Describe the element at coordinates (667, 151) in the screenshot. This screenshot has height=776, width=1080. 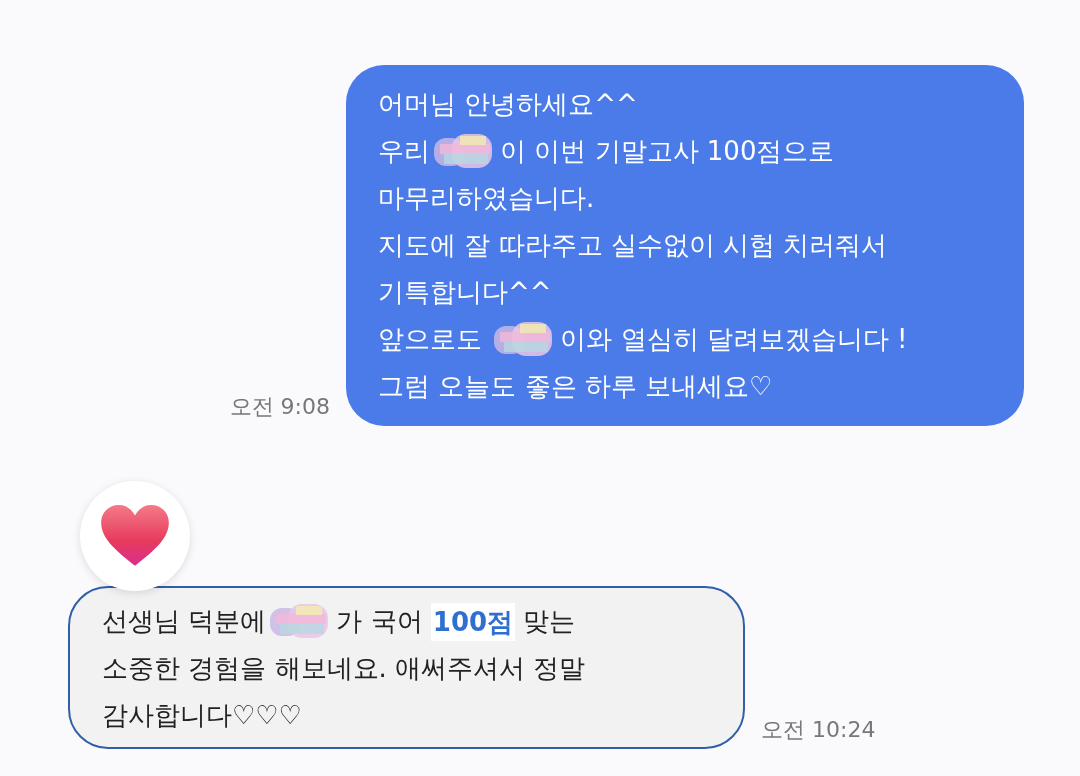
I see `message-text: 이 이번 기말고사 100점으로` at that location.